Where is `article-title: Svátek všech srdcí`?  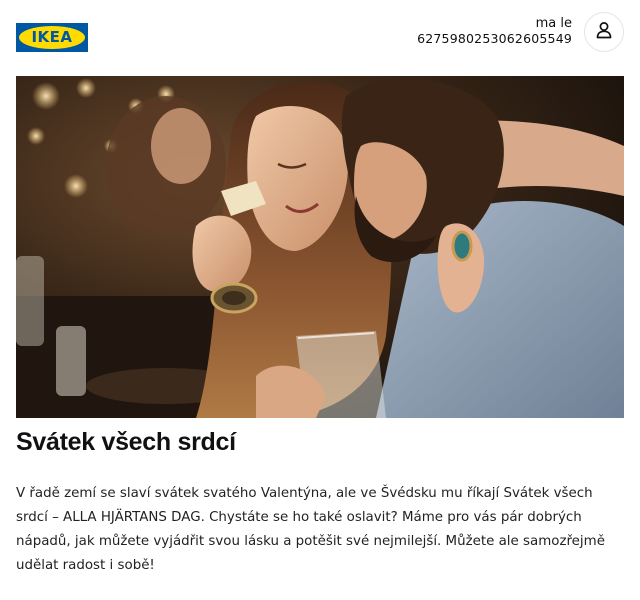 article-title: Svátek všech srdcí is located at coordinates (126, 442).